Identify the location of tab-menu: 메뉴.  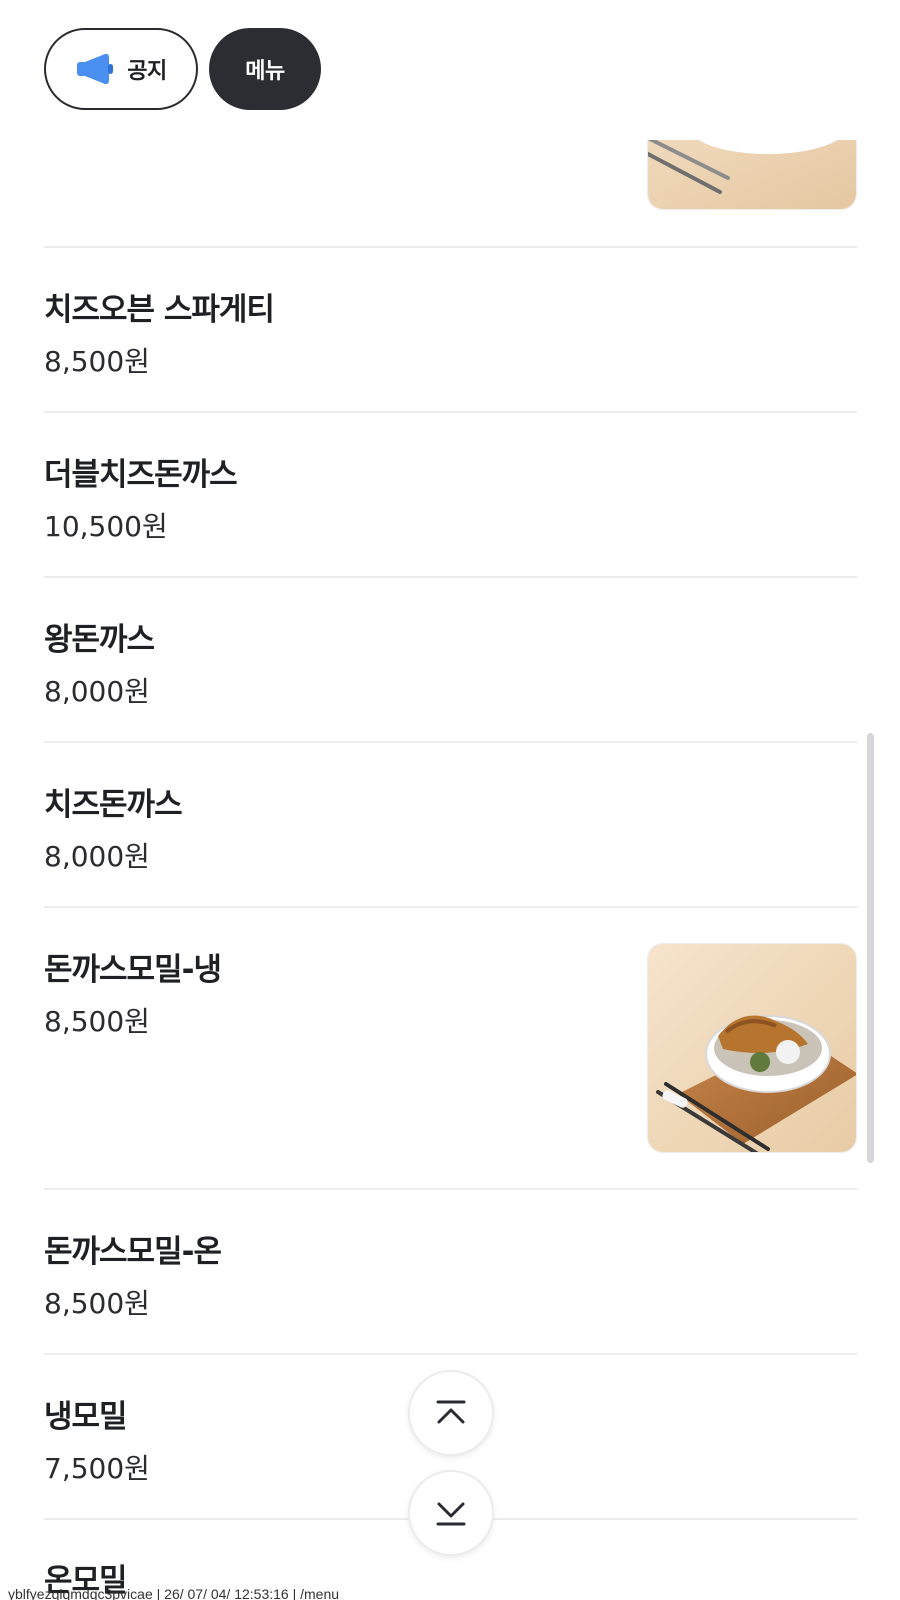
(265, 69).